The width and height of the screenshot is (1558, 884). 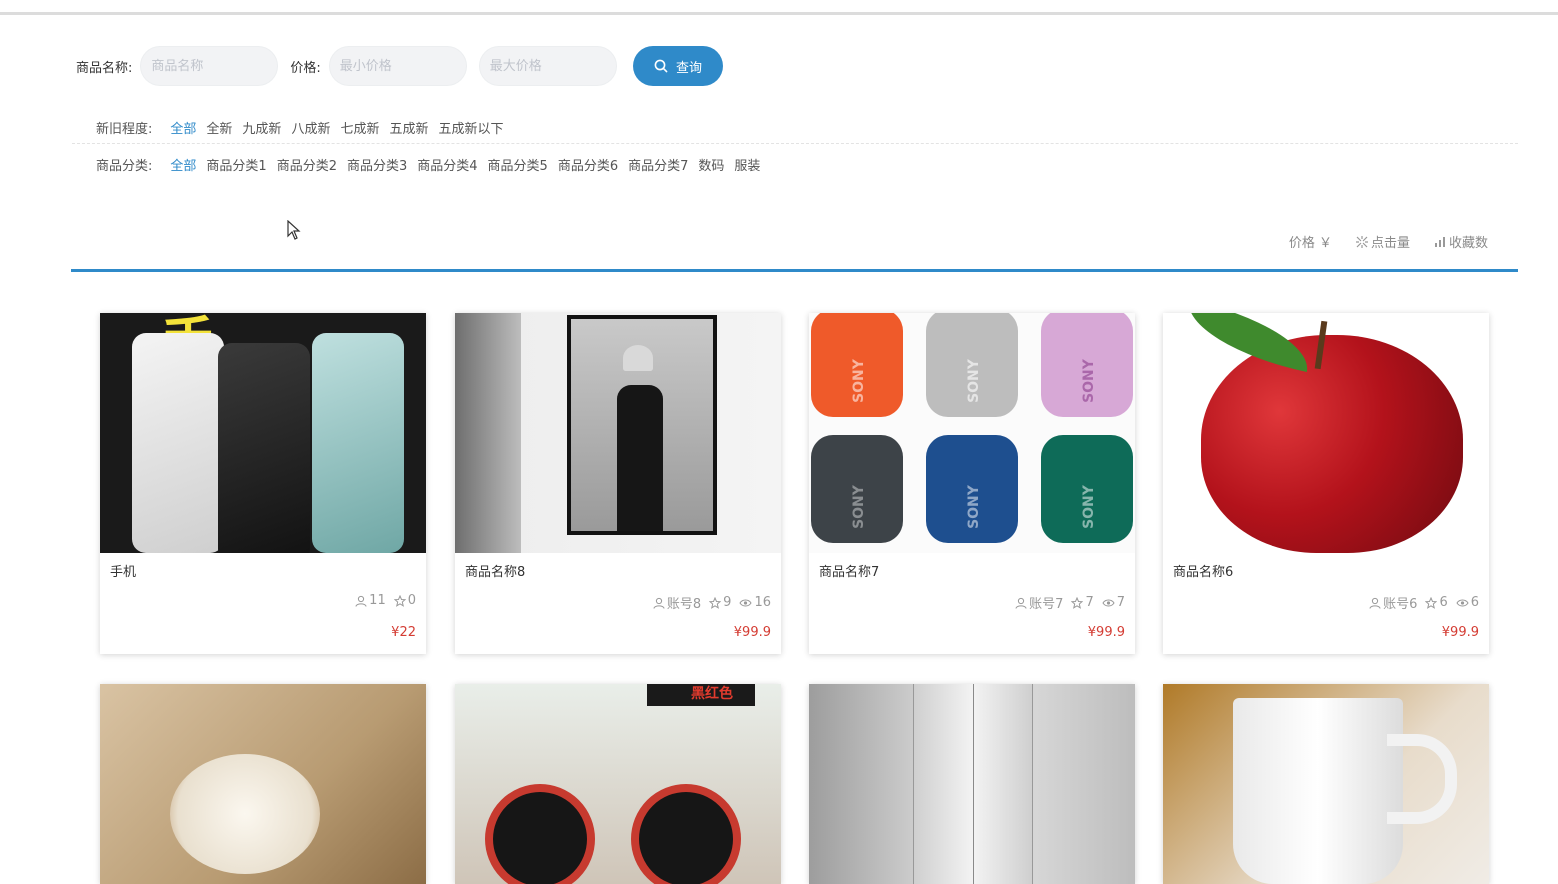 I want to click on product-image: 手 机, so click(x=263, y=433).